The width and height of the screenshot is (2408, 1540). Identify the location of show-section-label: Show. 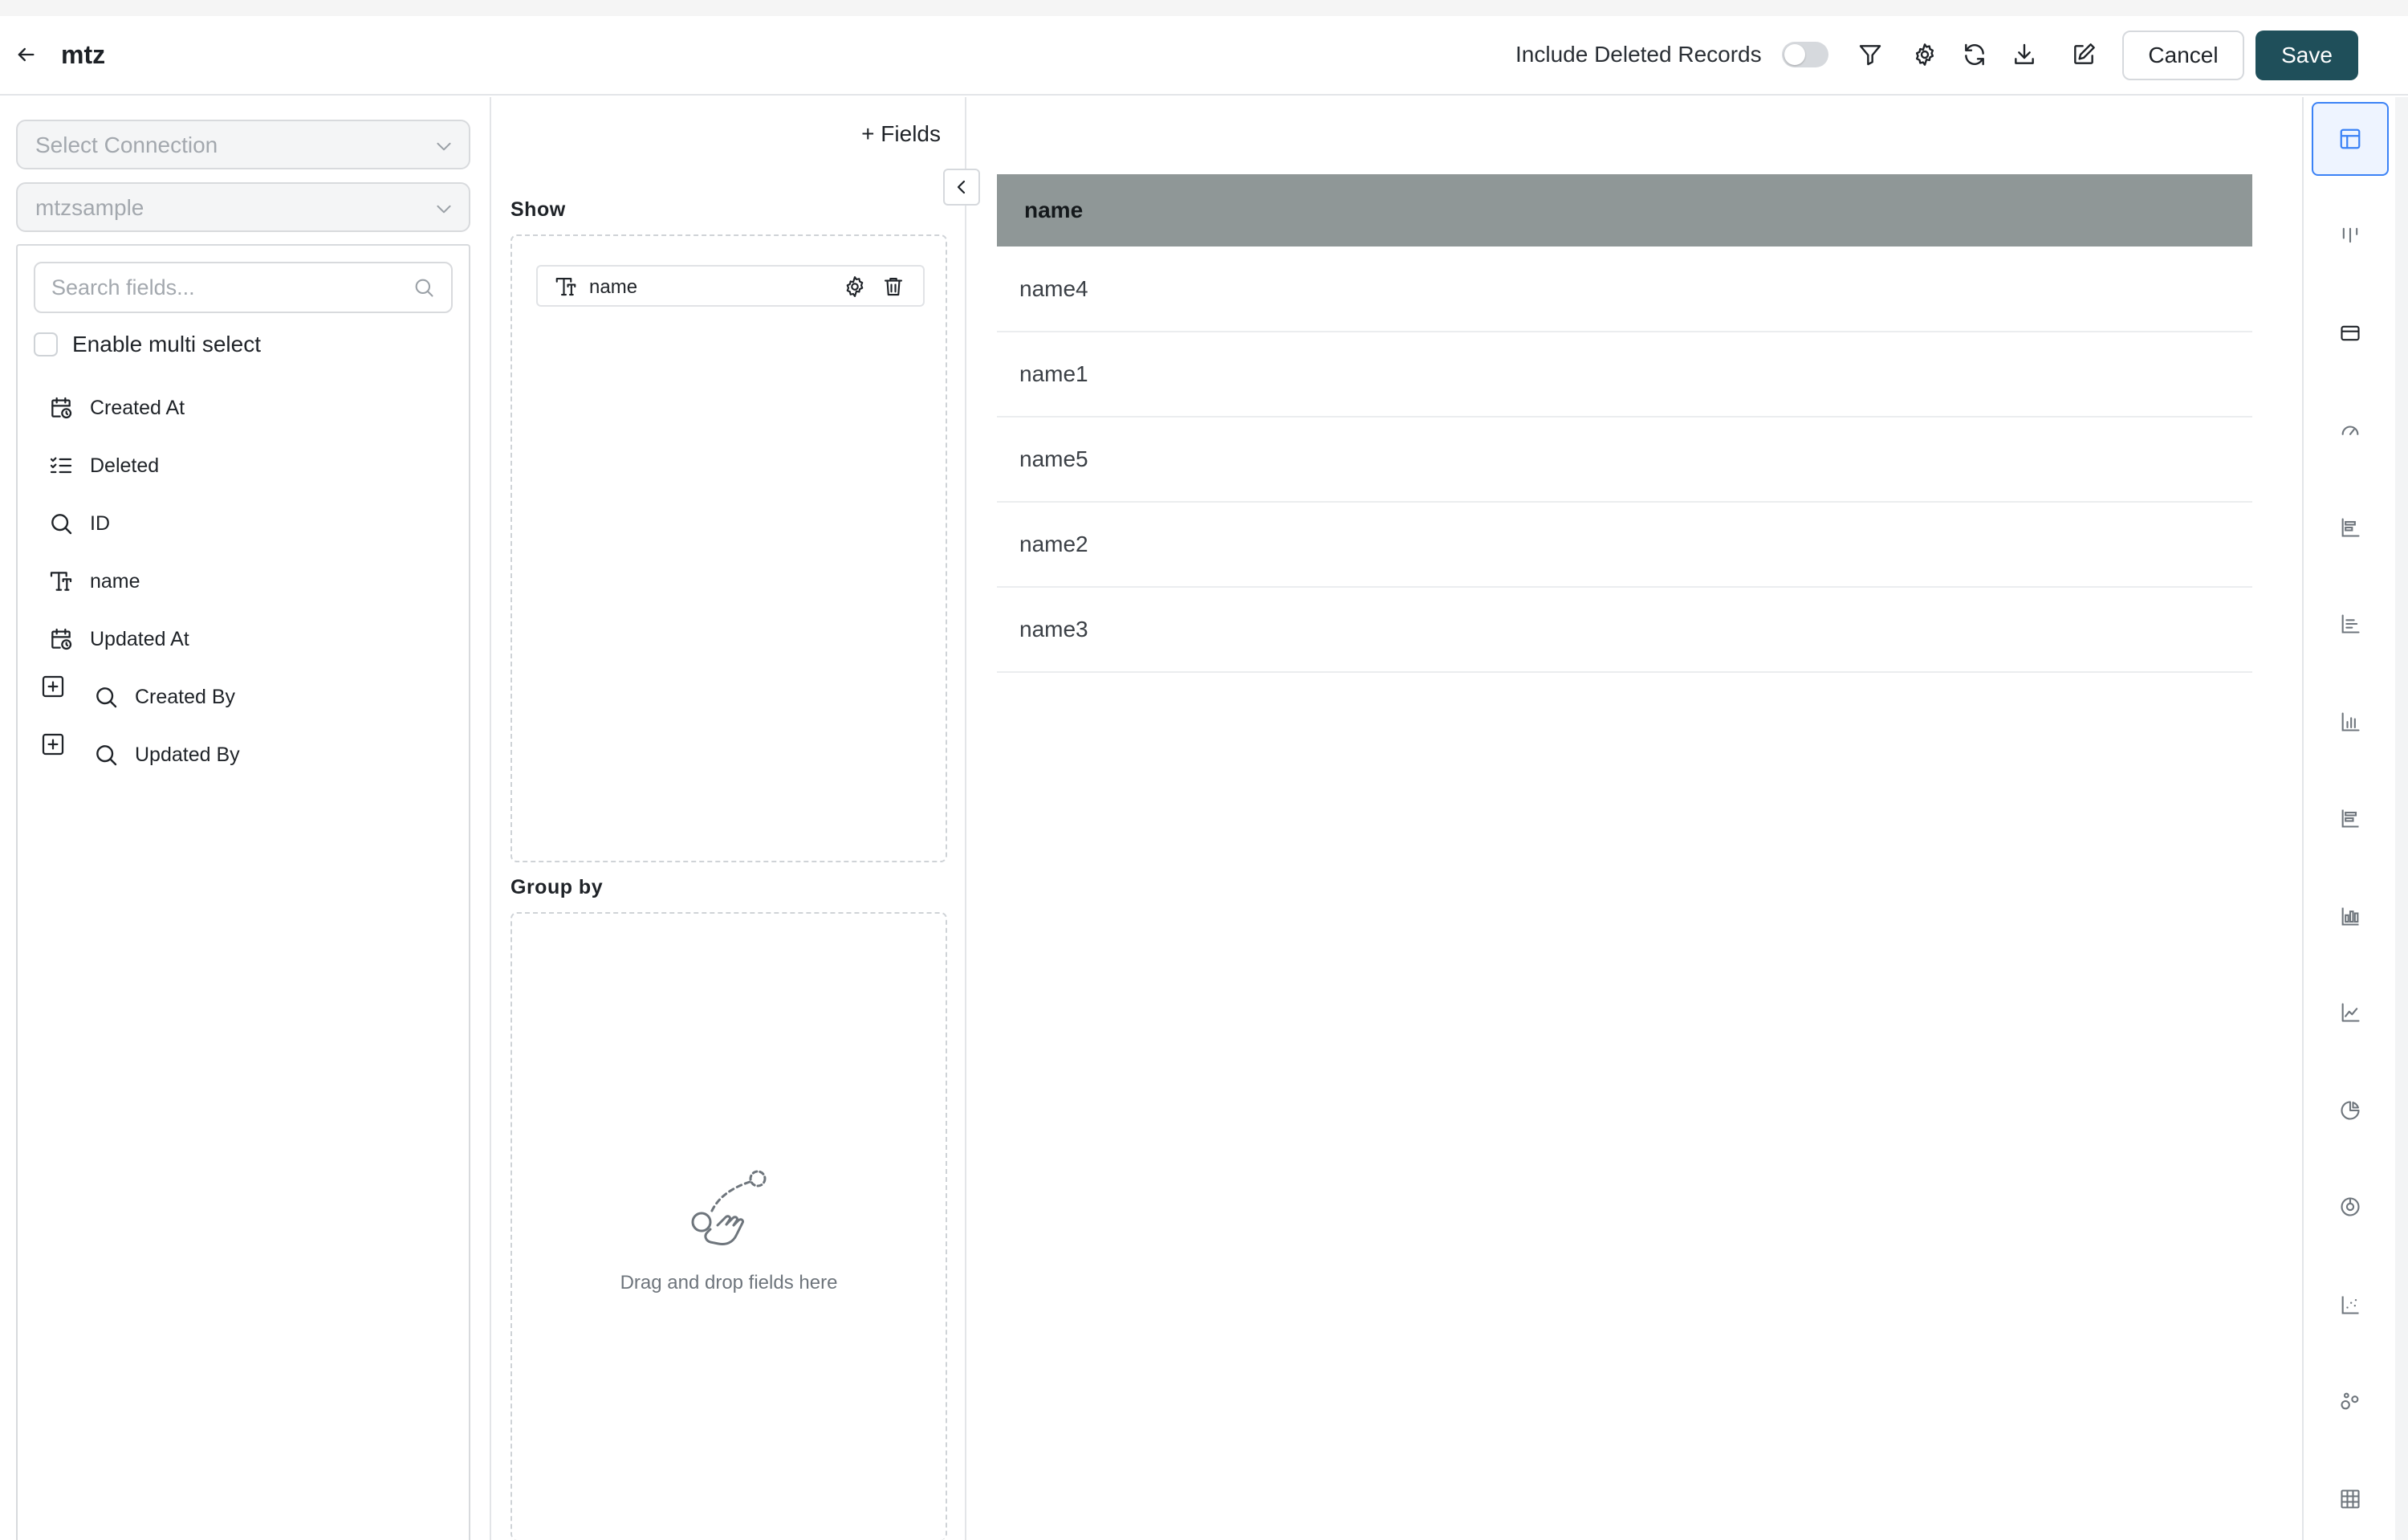
(538, 209).